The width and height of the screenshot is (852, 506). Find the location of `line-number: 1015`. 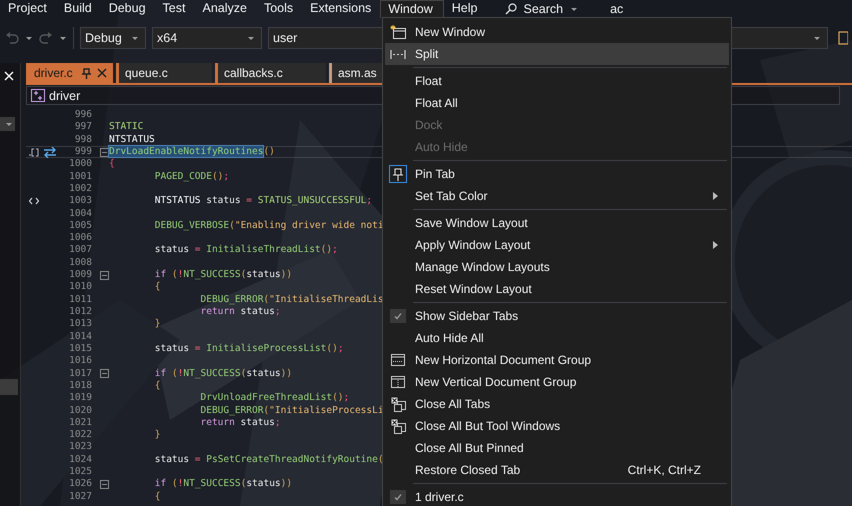

line-number: 1015 is located at coordinates (80, 349).